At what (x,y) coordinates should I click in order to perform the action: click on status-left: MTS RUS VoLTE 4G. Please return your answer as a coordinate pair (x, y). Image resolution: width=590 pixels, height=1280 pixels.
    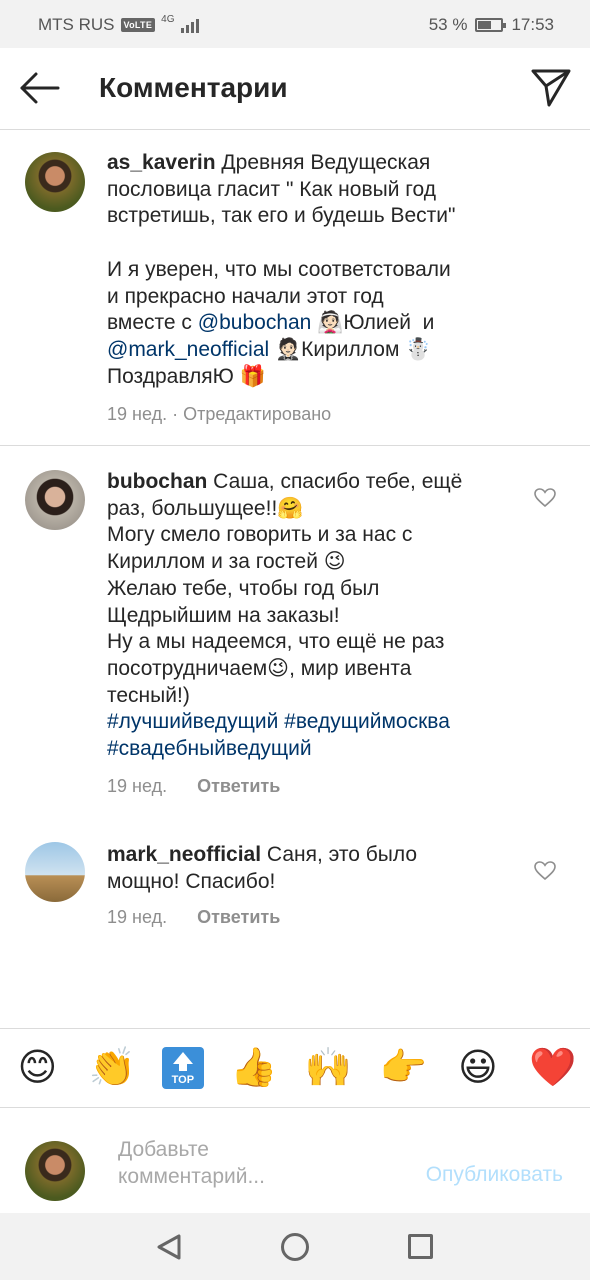
    Looking at the image, I should click on (118, 24).